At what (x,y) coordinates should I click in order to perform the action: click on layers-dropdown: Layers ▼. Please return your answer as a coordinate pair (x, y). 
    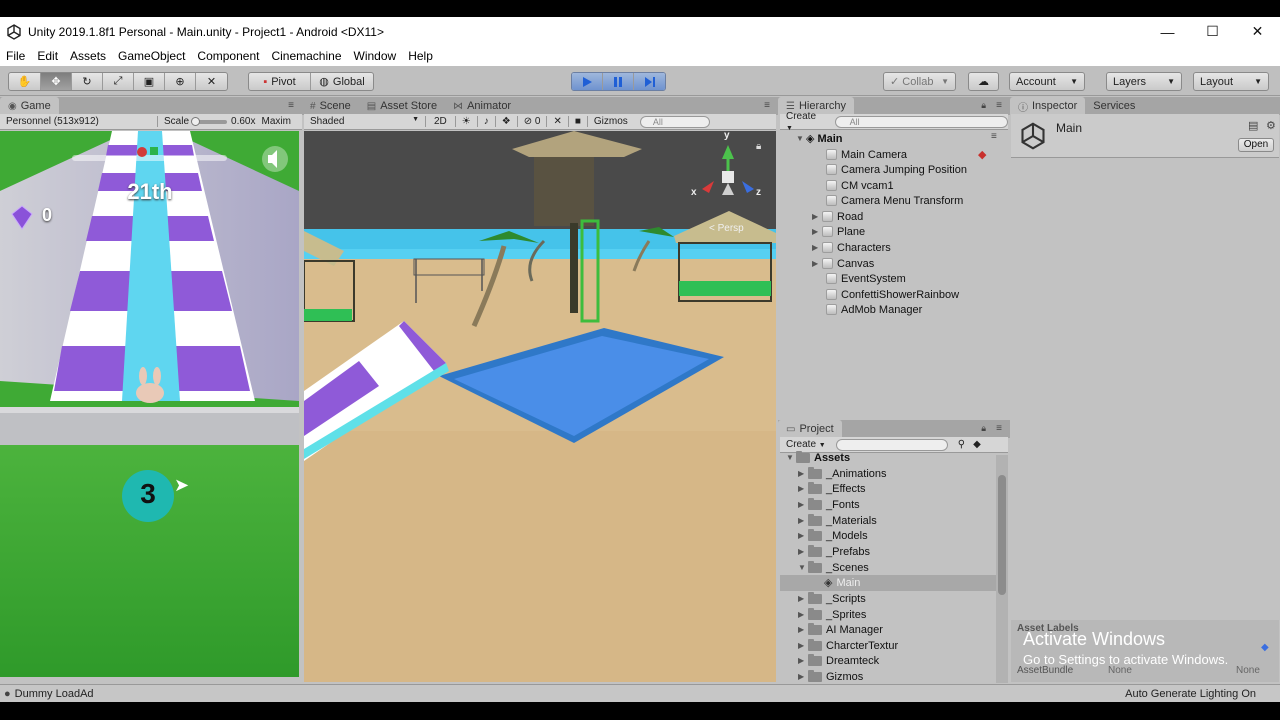
    Looking at the image, I should click on (1144, 81).